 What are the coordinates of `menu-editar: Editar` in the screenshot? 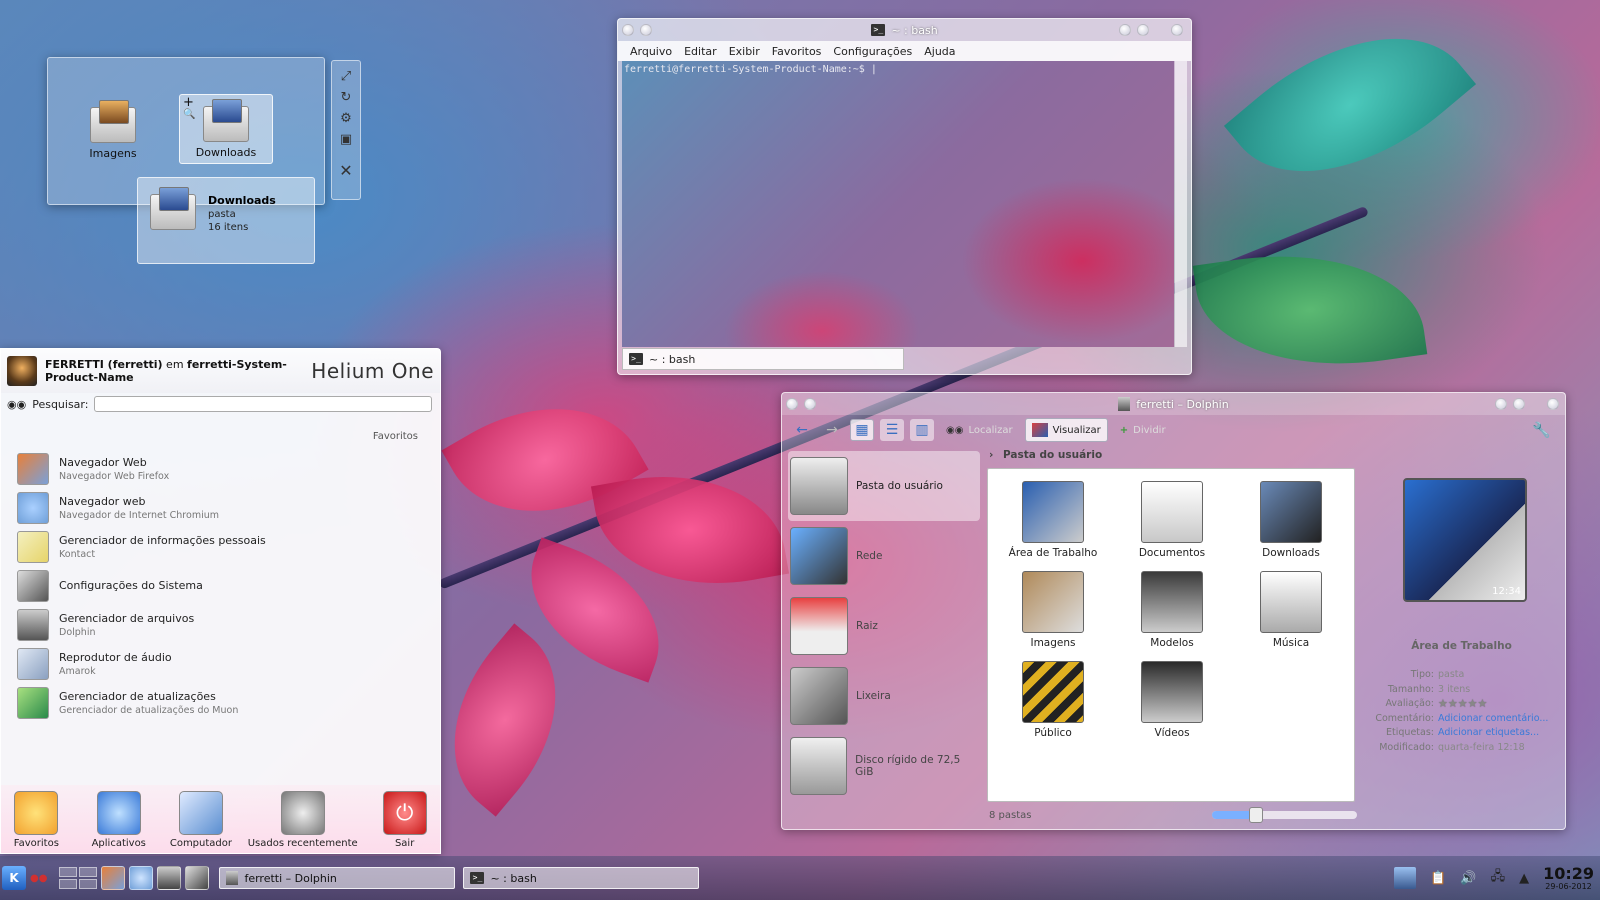 It's located at (700, 51).